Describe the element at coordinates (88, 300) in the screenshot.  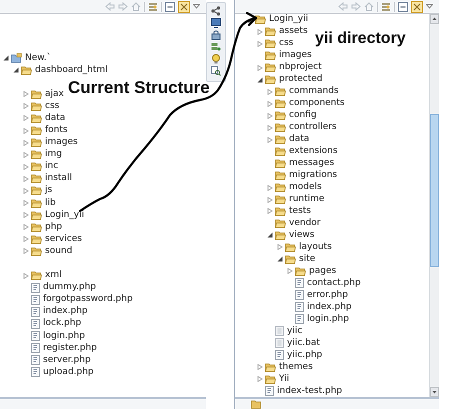
I see `tree-item: forgotpassword.php` at that location.